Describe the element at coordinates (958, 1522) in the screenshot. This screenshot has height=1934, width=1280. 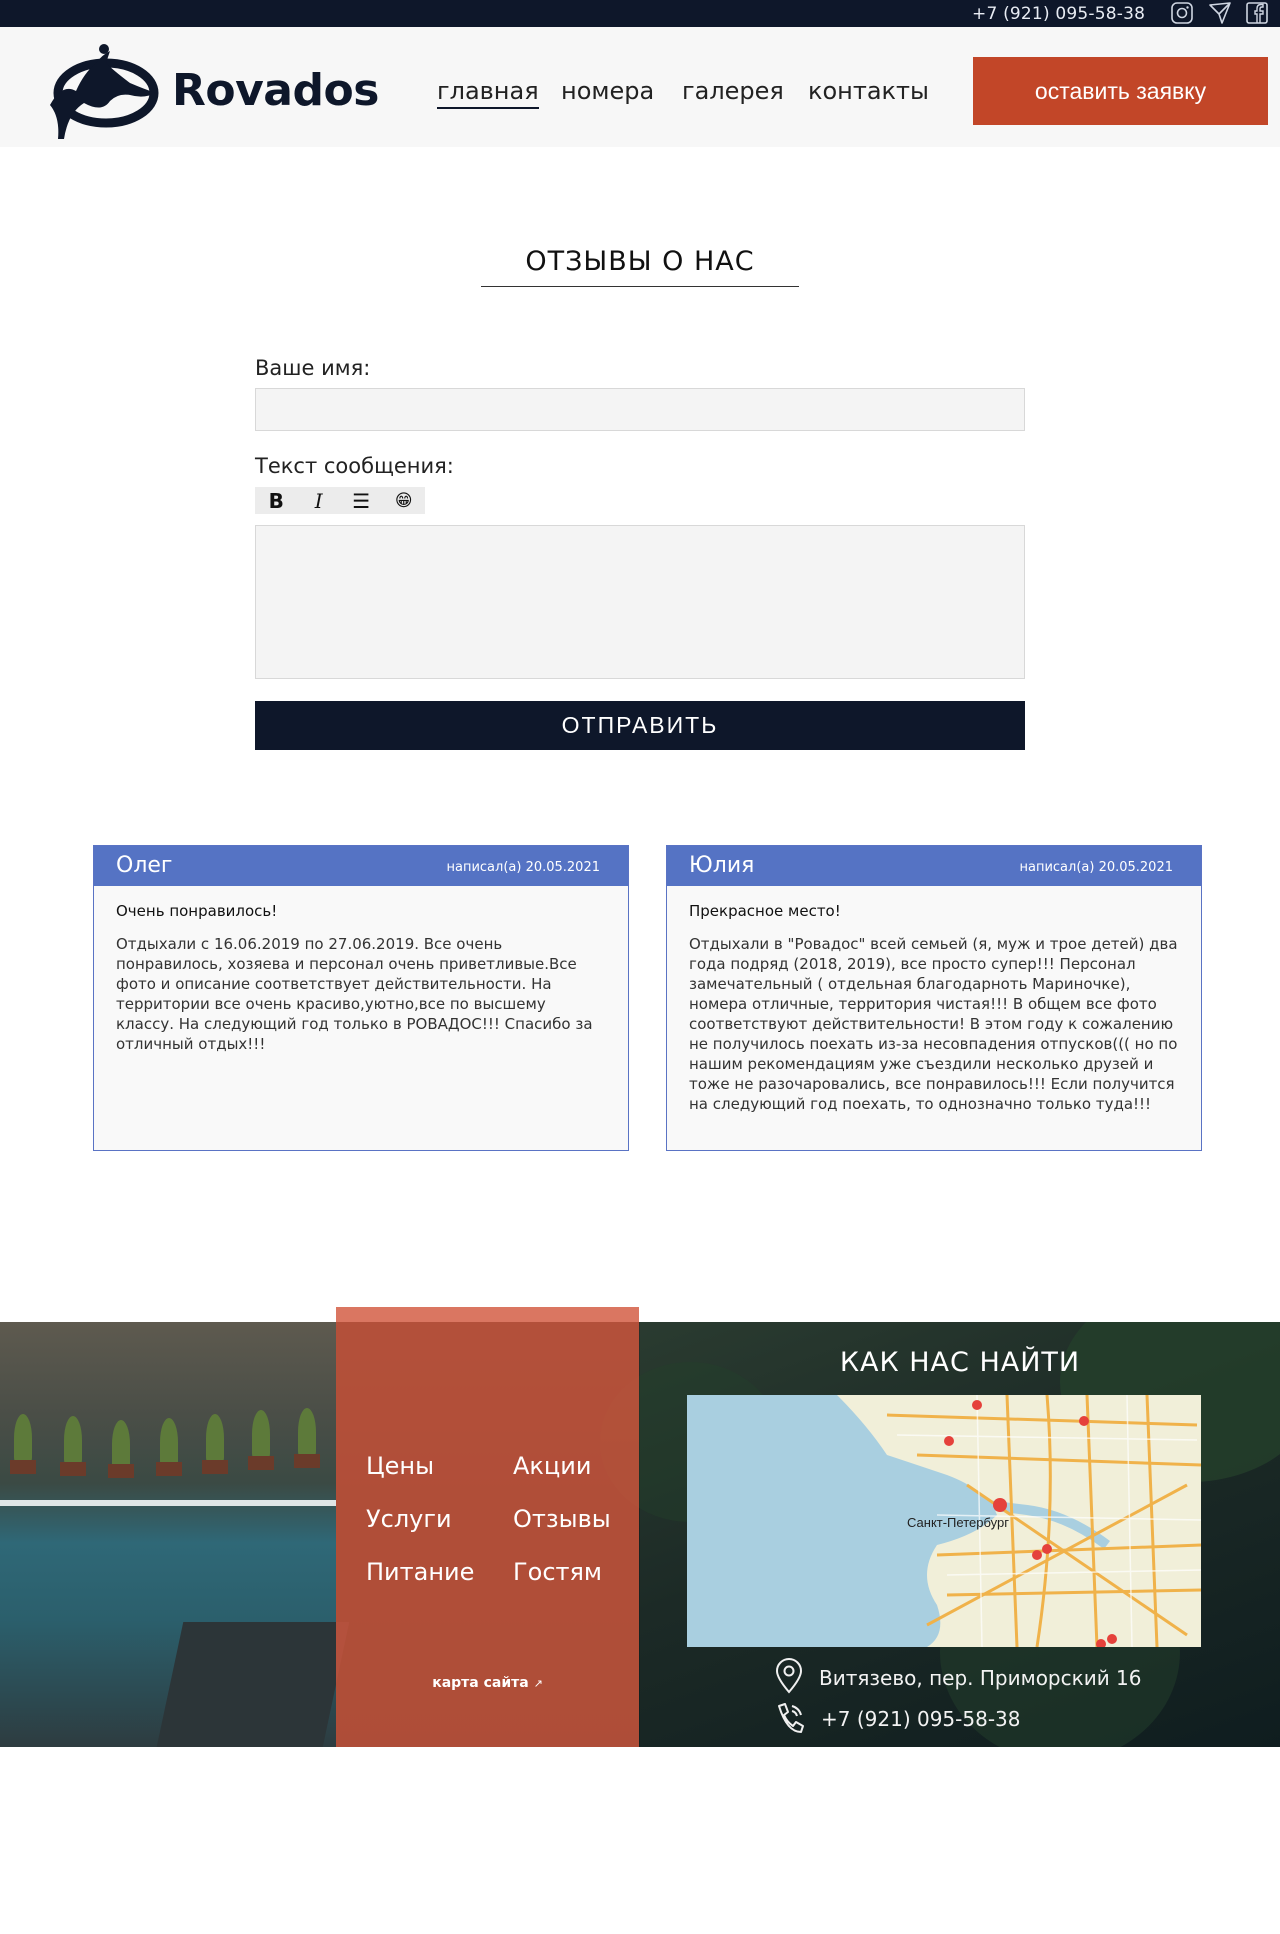
I see `map-city-label: Санкт-Петербург` at that location.